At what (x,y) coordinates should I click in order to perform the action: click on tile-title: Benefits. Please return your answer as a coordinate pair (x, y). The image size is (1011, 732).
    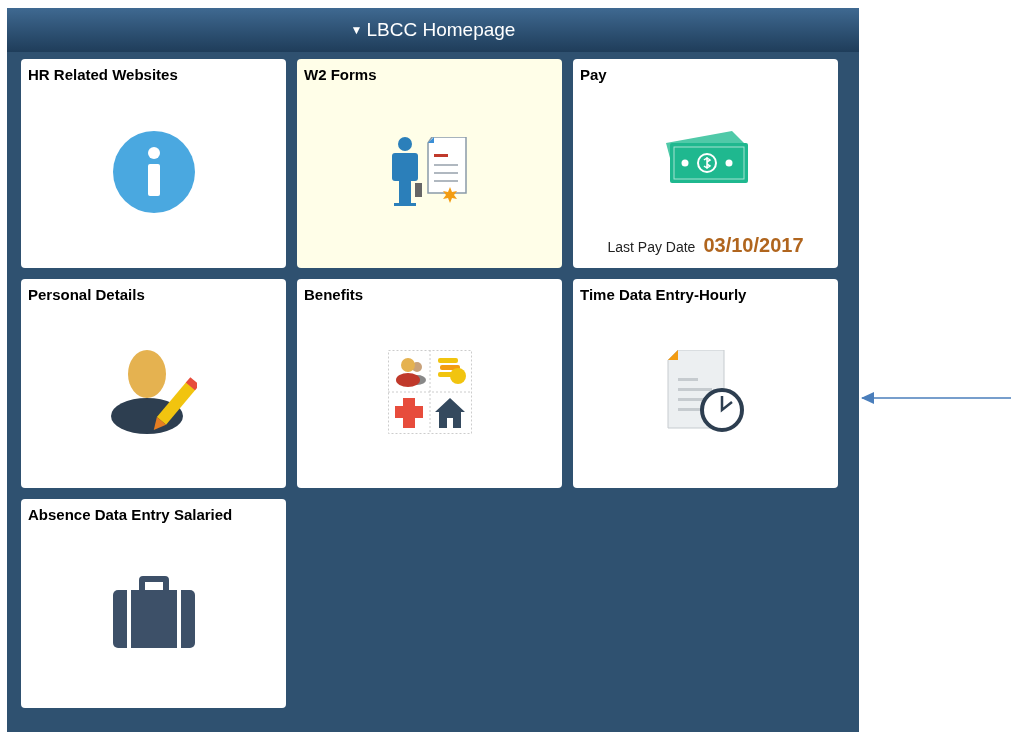
    Looking at the image, I should click on (334, 295).